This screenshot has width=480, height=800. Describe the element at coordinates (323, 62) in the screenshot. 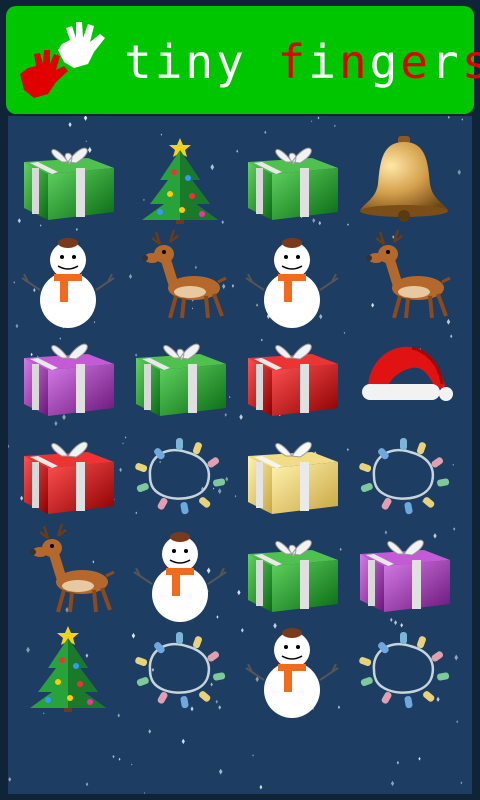

I see `title-part: i` at that location.